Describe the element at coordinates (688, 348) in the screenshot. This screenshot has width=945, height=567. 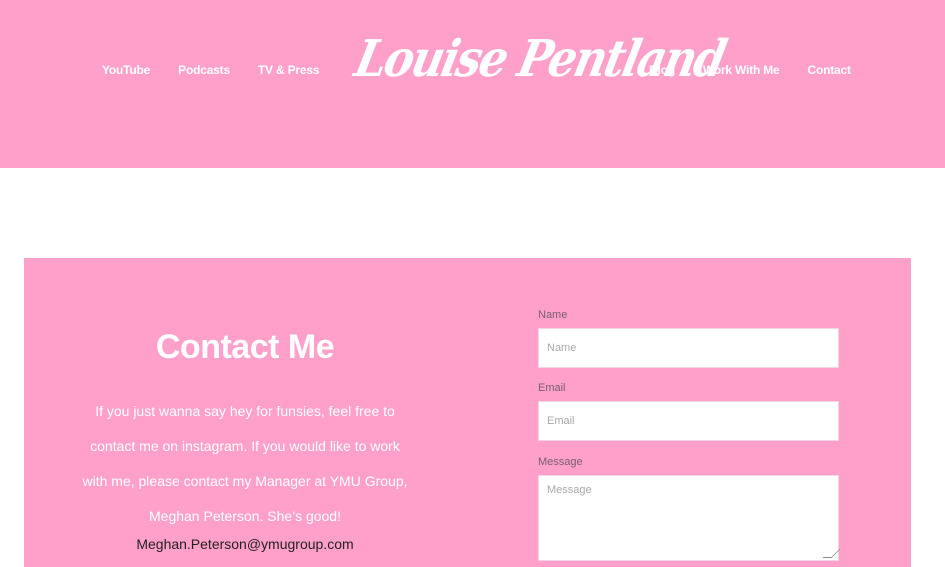
I see `name-input: Name` at that location.